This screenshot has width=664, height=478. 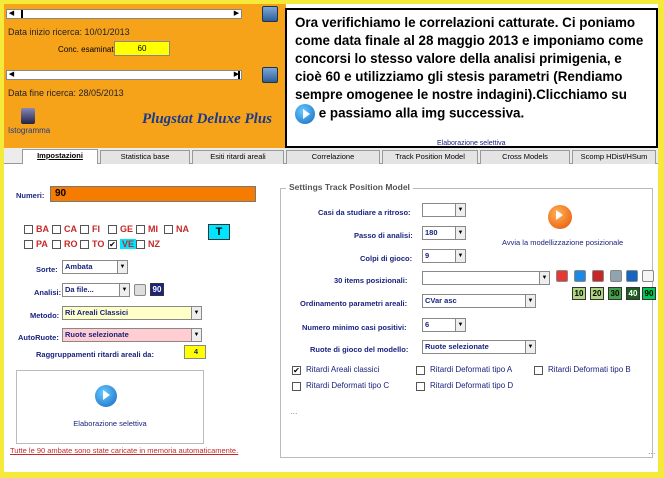 I want to click on ruote-label: Ruote di gioco del modello:, so click(x=359, y=349).